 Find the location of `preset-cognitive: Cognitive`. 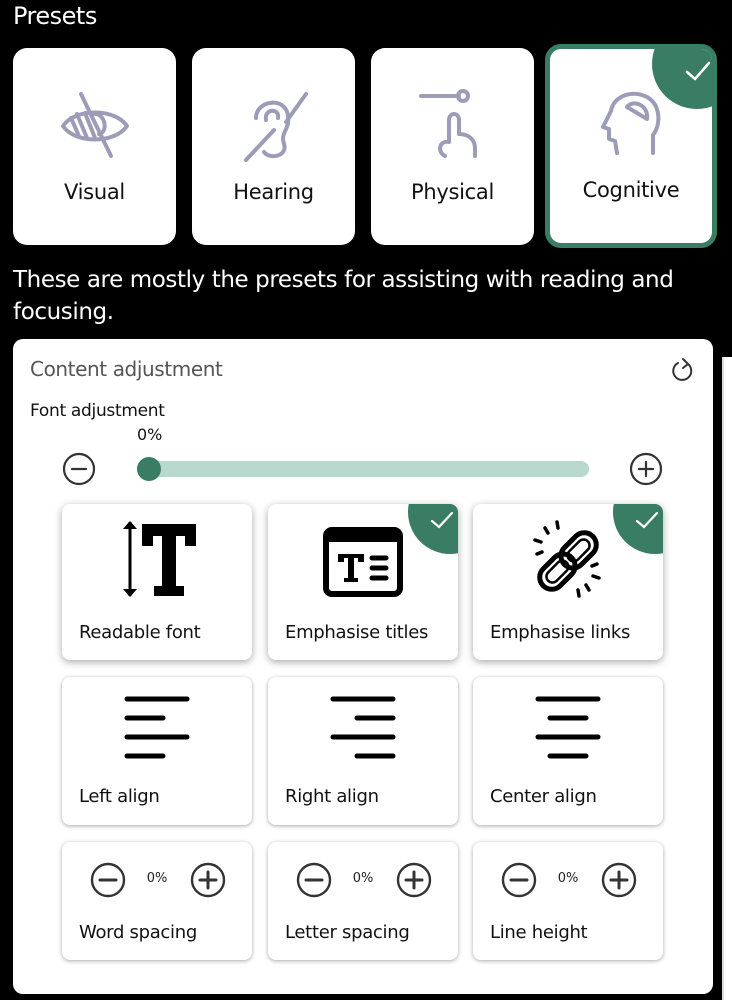

preset-cognitive: Cognitive is located at coordinates (631, 146).